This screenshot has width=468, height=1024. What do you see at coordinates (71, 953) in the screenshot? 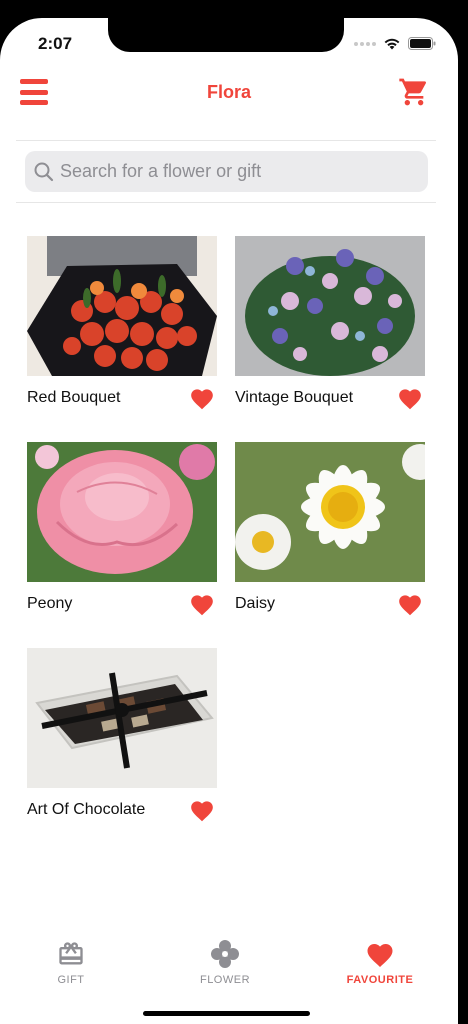
I see `gift-icon` at bounding box center [71, 953].